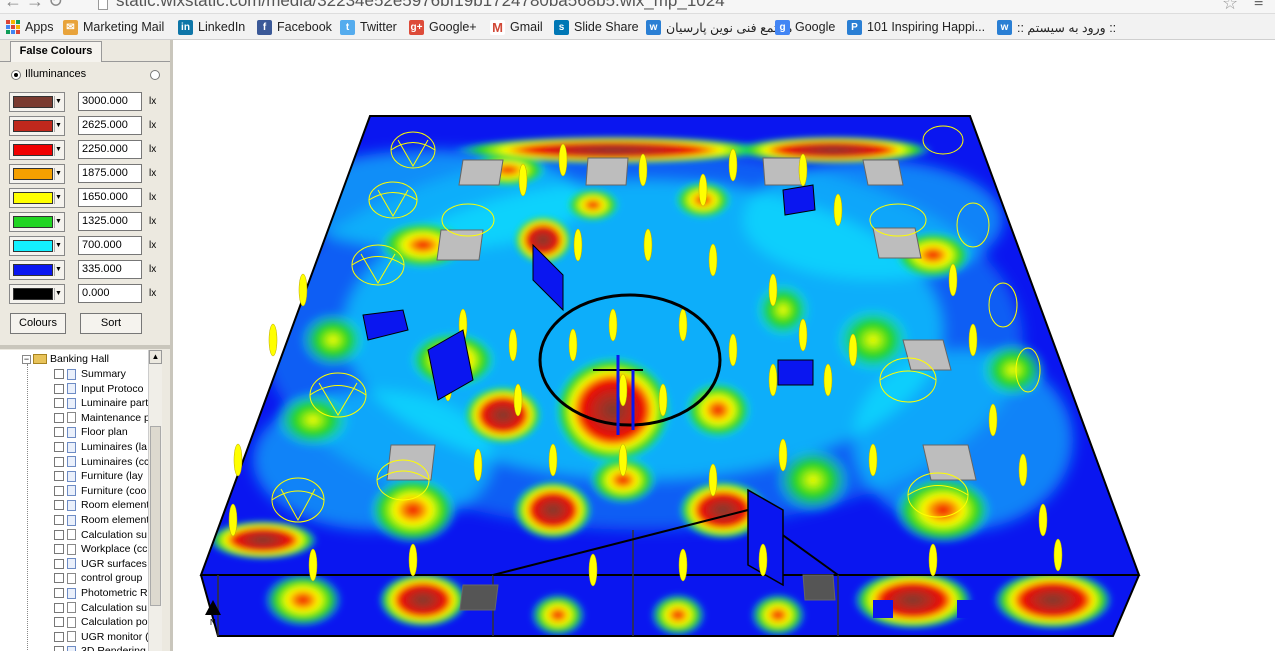  What do you see at coordinates (98, 578) in the screenshot?
I see `tree-item: control group` at bounding box center [98, 578].